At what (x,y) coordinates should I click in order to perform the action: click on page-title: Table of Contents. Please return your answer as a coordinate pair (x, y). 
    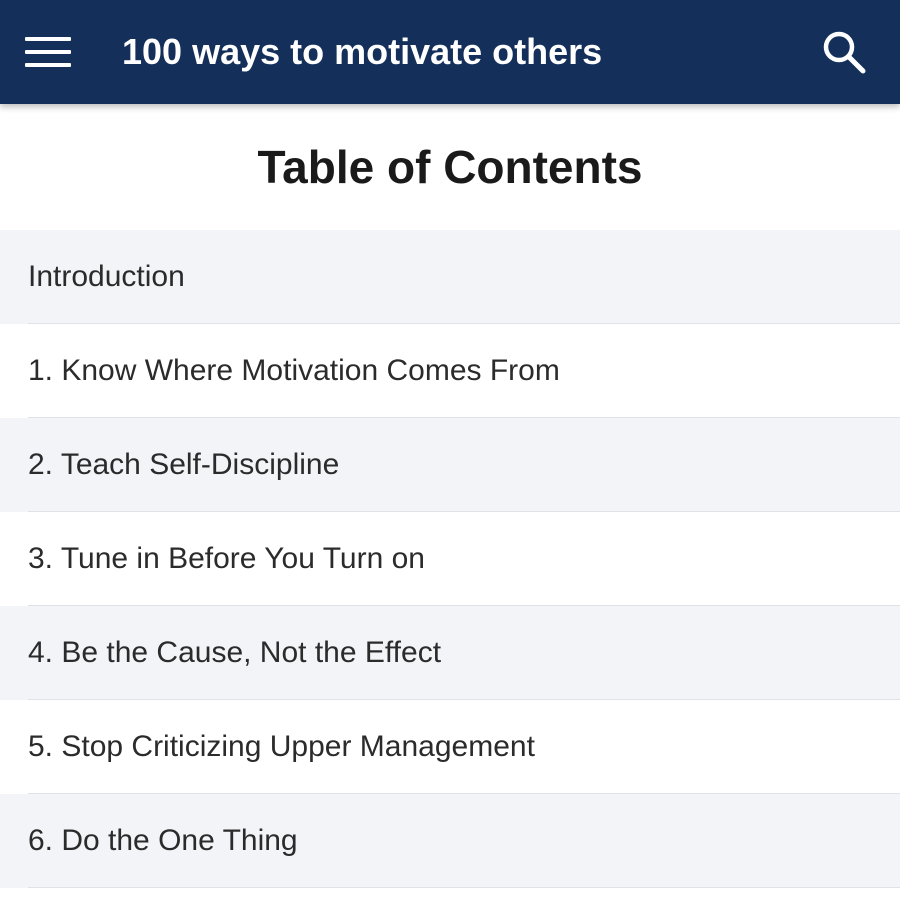
    Looking at the image, I should click on (450, 167).